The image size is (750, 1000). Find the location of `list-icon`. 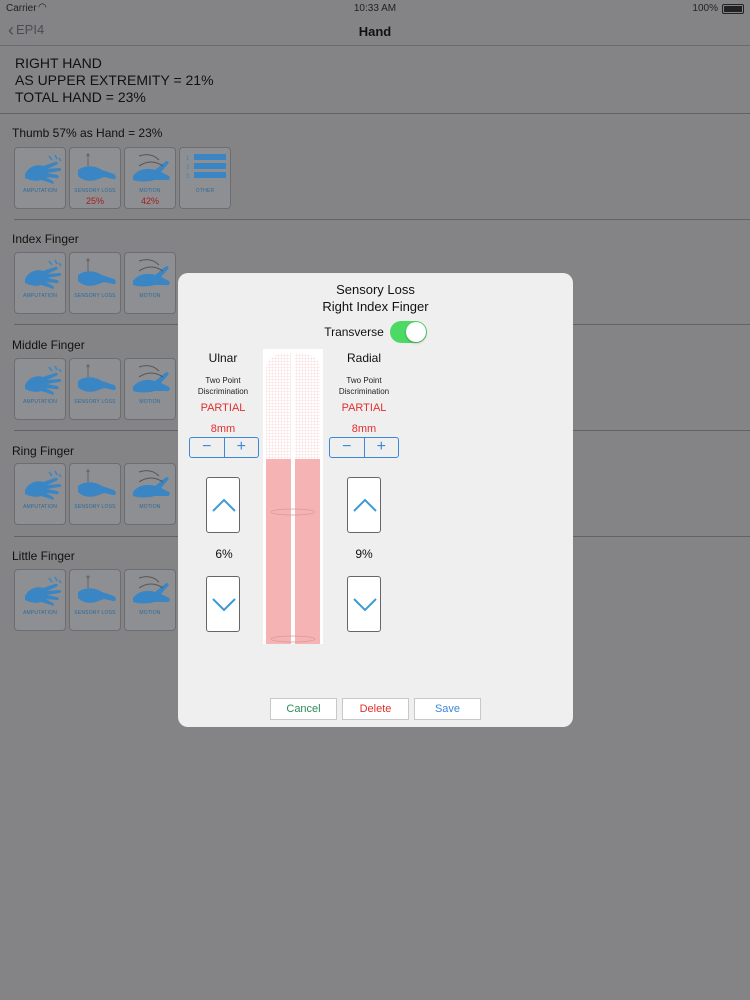

list-icon is located at coordinates (206, 167).